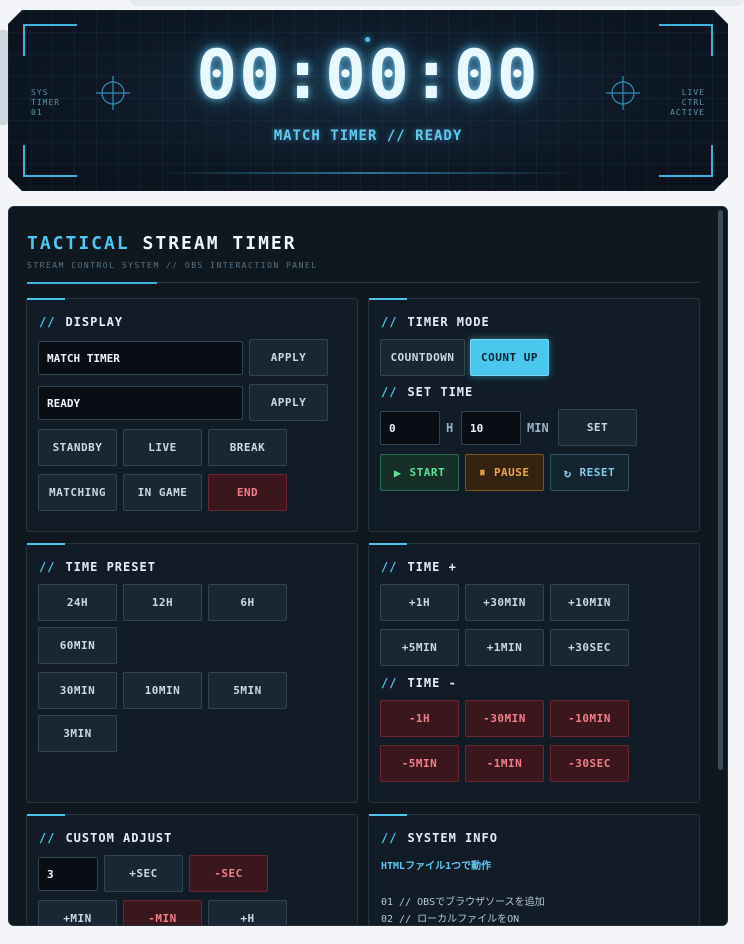 This screenshot has height=944, width=744. I want to click on status-in-game-button: IN GAME, so click(162, 492).